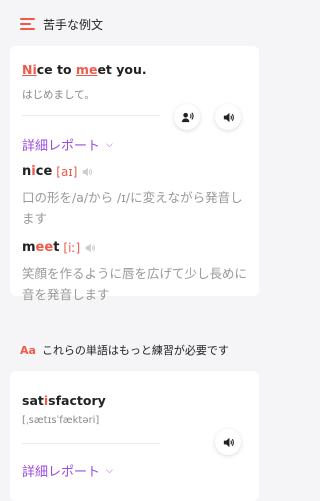 This screenshot has height=501, width=320. I want to click on practice-word-phonetic: [ˌsætɪsˈfæktəri], so click(61, 420).